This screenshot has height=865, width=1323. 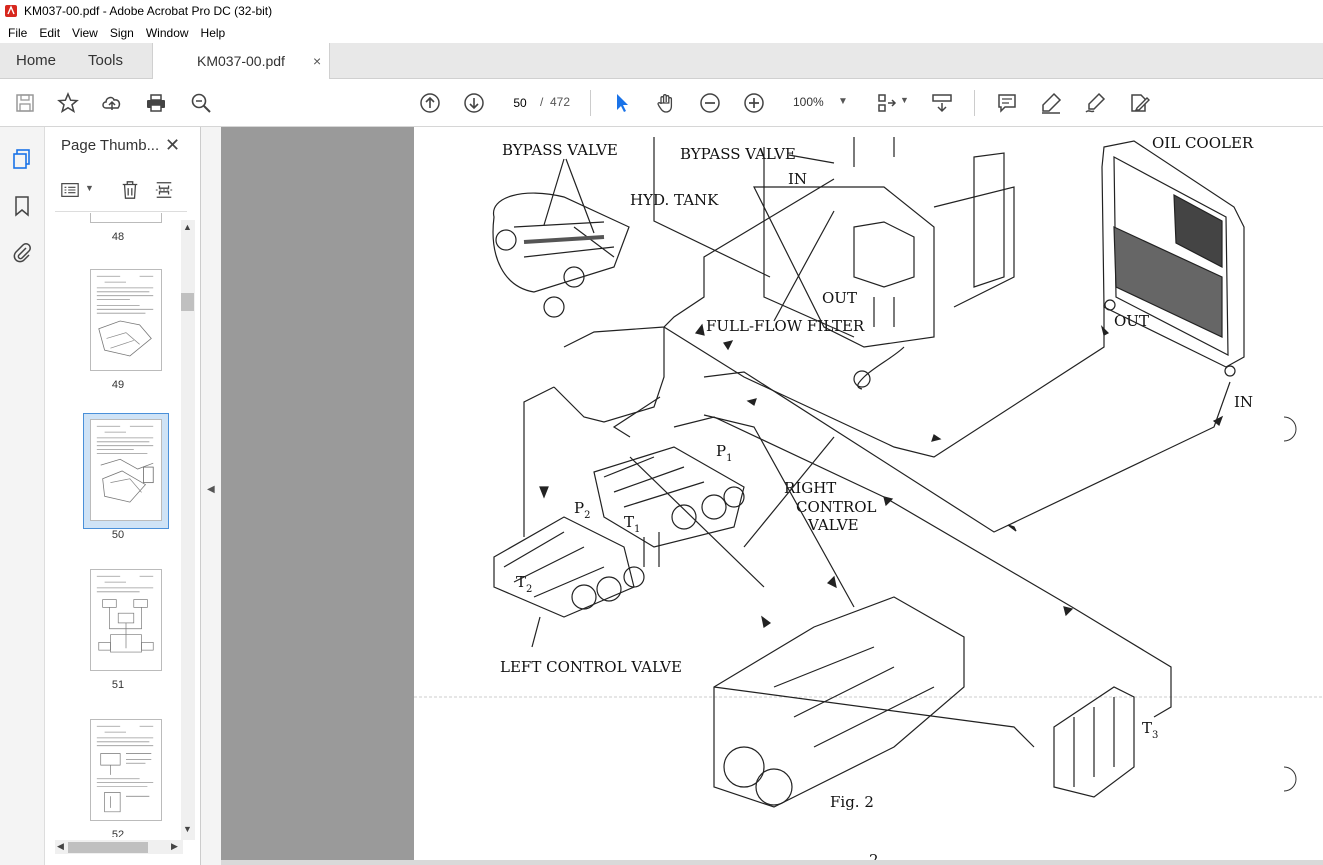 What do you see at coordinates (117, 525) in the screenshot?
I see `thumbnail-list: 48 49 50 51 52` at bounding box center [117, 525].